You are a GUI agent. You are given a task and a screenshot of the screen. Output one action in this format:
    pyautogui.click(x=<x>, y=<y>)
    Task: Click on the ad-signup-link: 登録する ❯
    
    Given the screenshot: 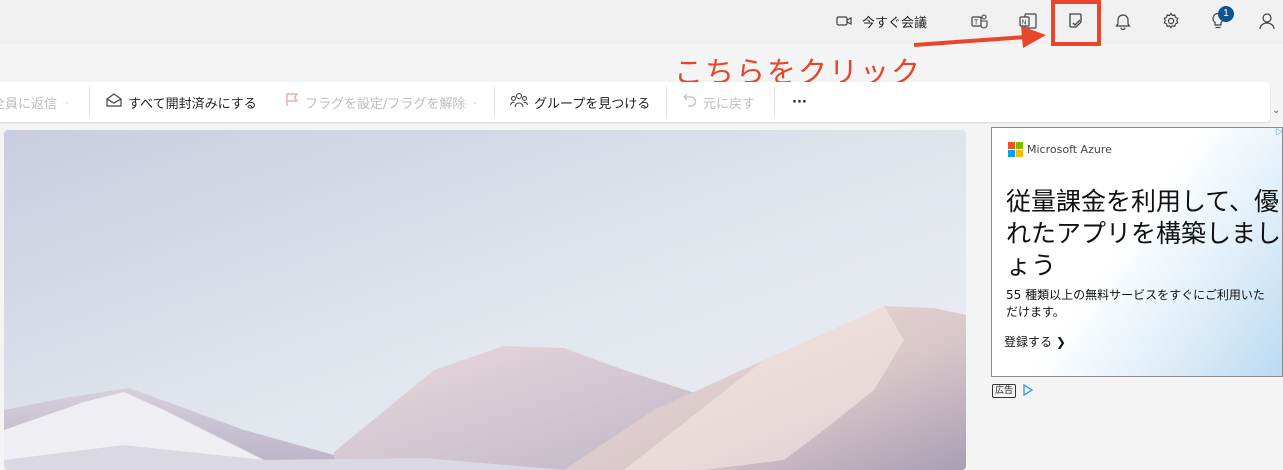 What is the action you would take?
    pyautogui.click(x=1035, y=341)
    